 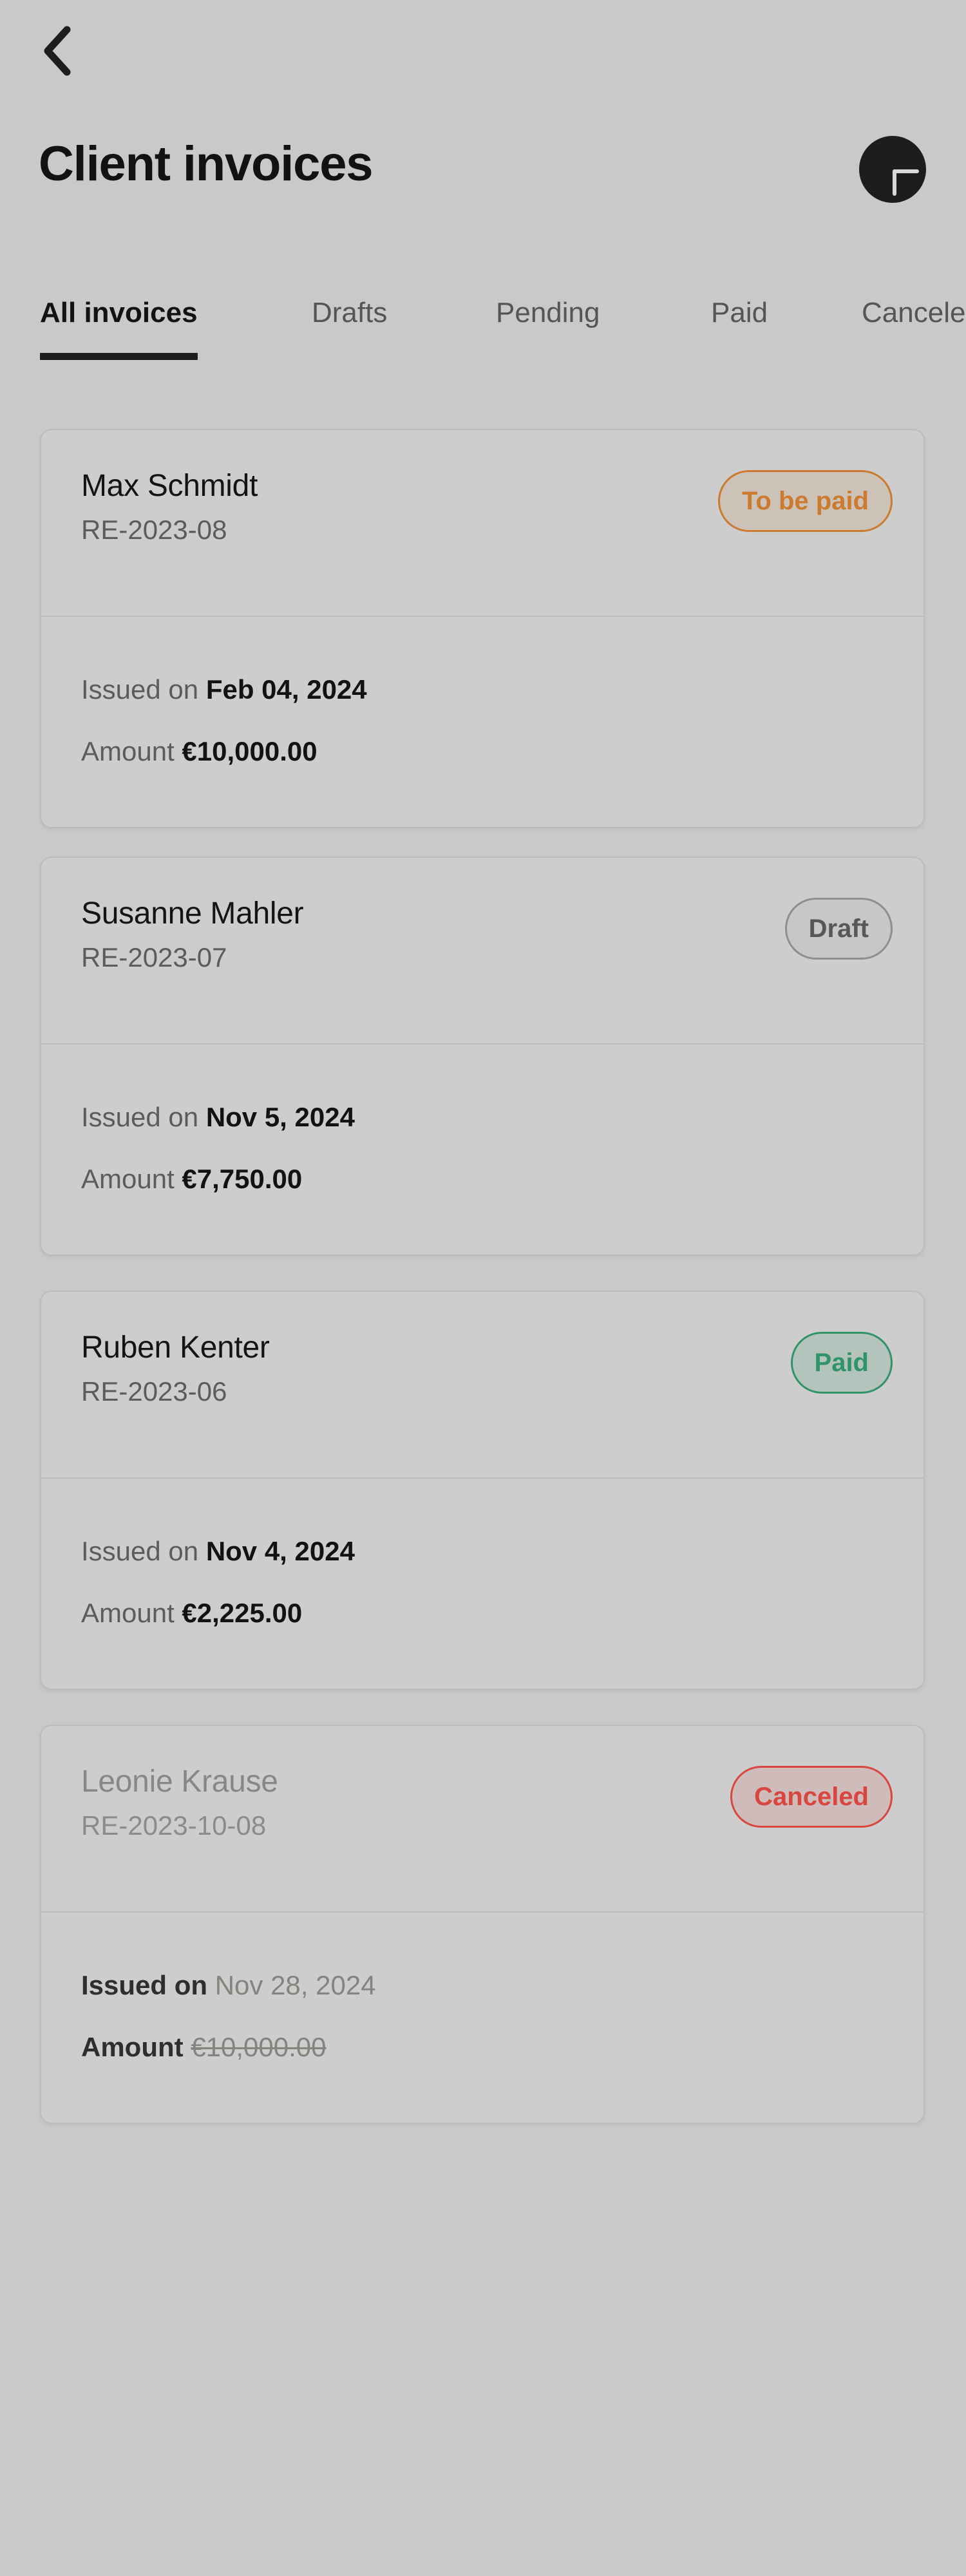 I want to click on issued-on-value: Nov 4, 2024, so click(x=280, y=1551).